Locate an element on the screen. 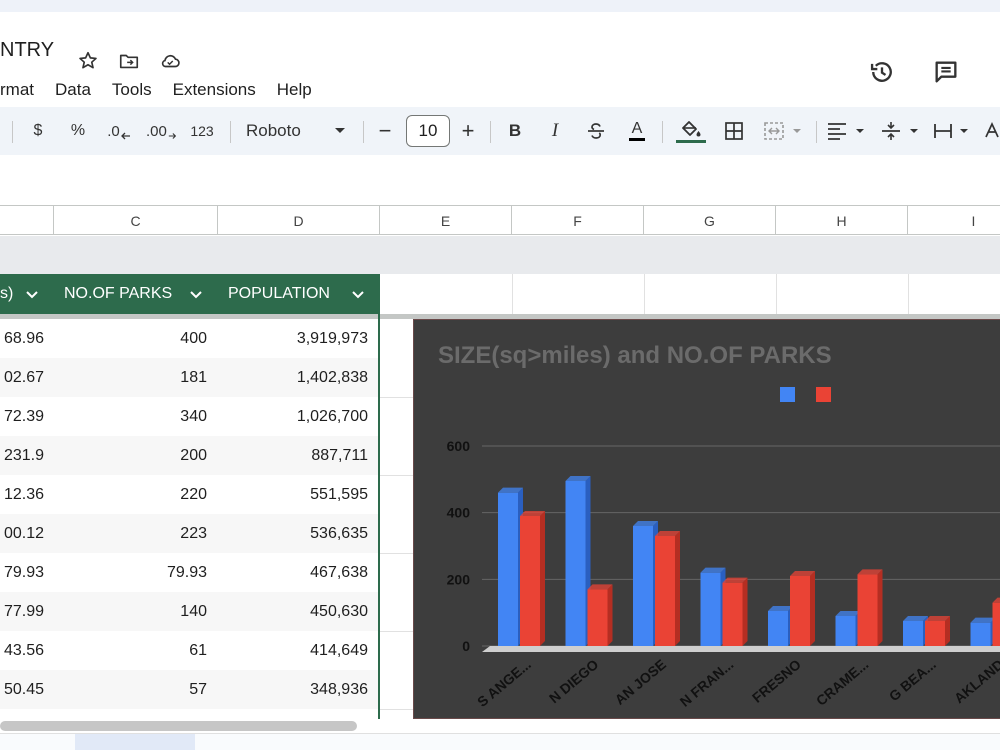 The image size is (1000, 750). parks-cell: 223 is located at coordinates (130, 533).